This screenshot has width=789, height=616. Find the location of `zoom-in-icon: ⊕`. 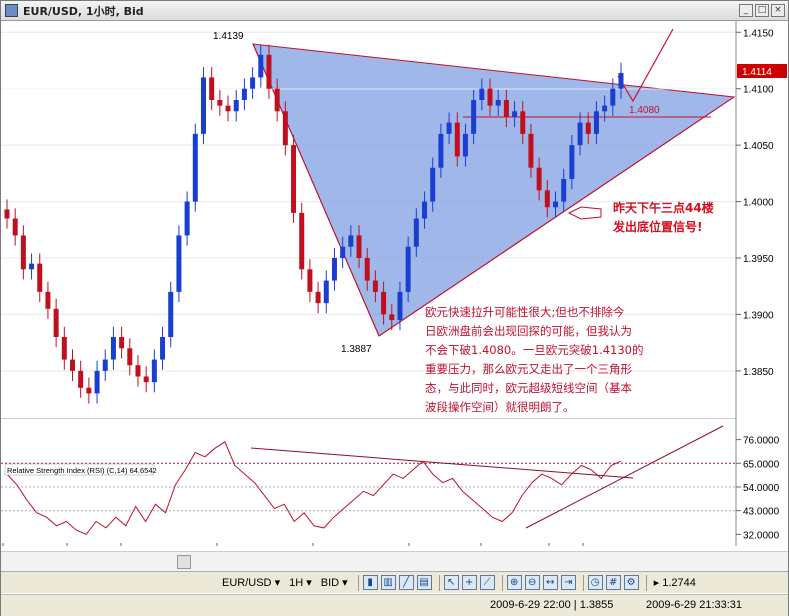

zoom-in-icon: ⊕ is located at coordinates (514, 582).